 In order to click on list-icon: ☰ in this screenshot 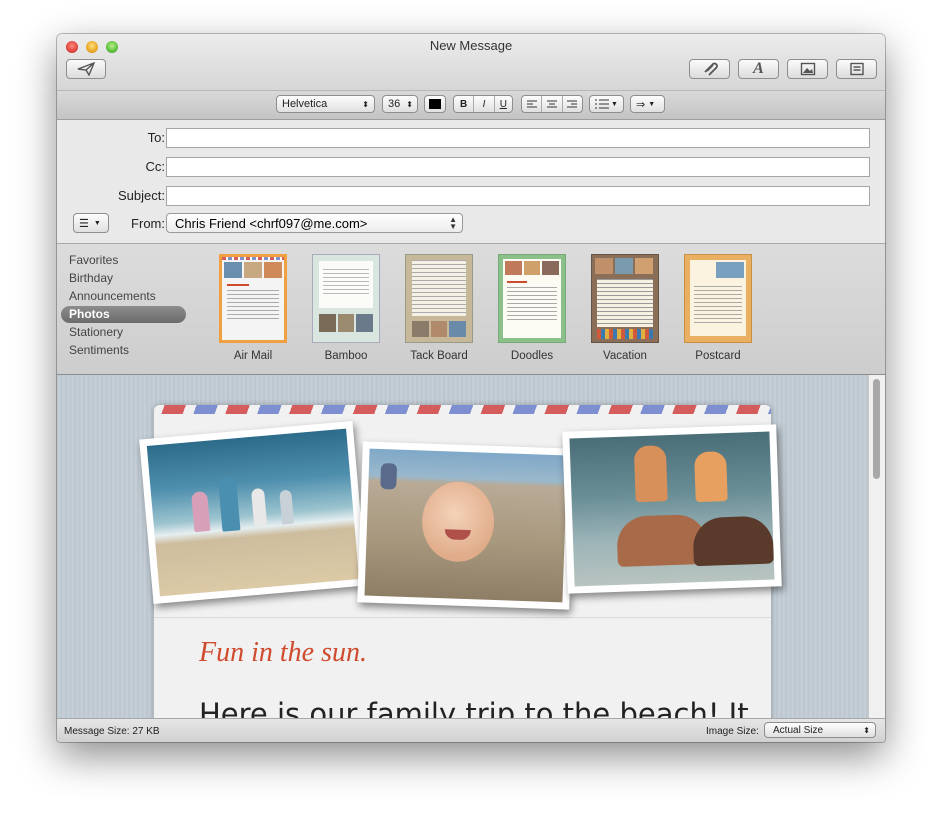, I will do `click(84, 223)`.